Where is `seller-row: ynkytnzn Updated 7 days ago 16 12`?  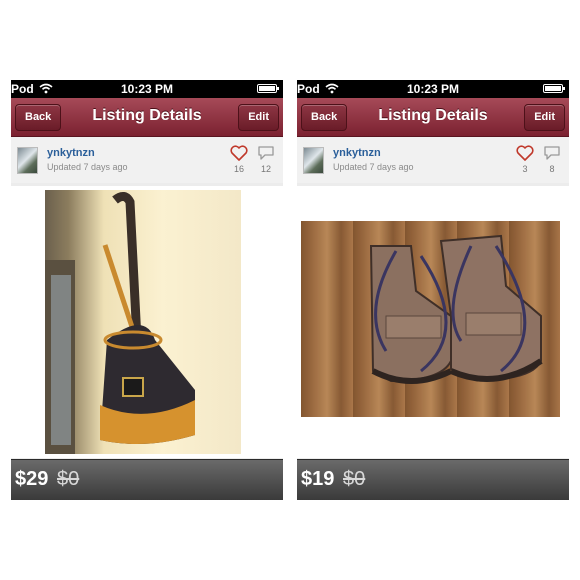 seller-row: ynkytnzn Updated 7 days ago 16 12 is located at coordinates (147, 160).